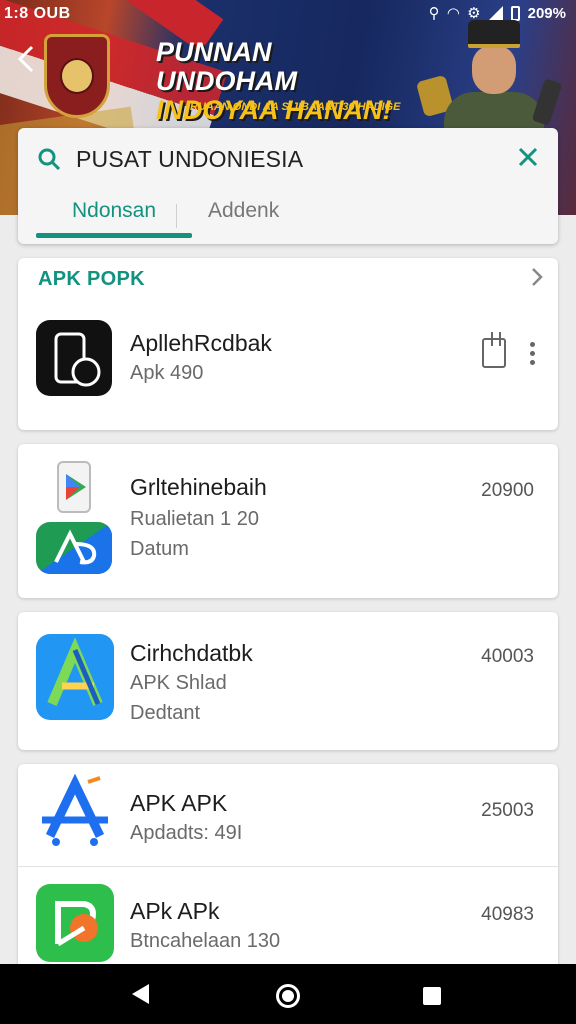 Image resolution: width=576 pixels, height=1024 pixels. What do you see at coordinates (533, 355) in the screenshot?
I see `more-vert-icon` at bounding box center [533, 355].